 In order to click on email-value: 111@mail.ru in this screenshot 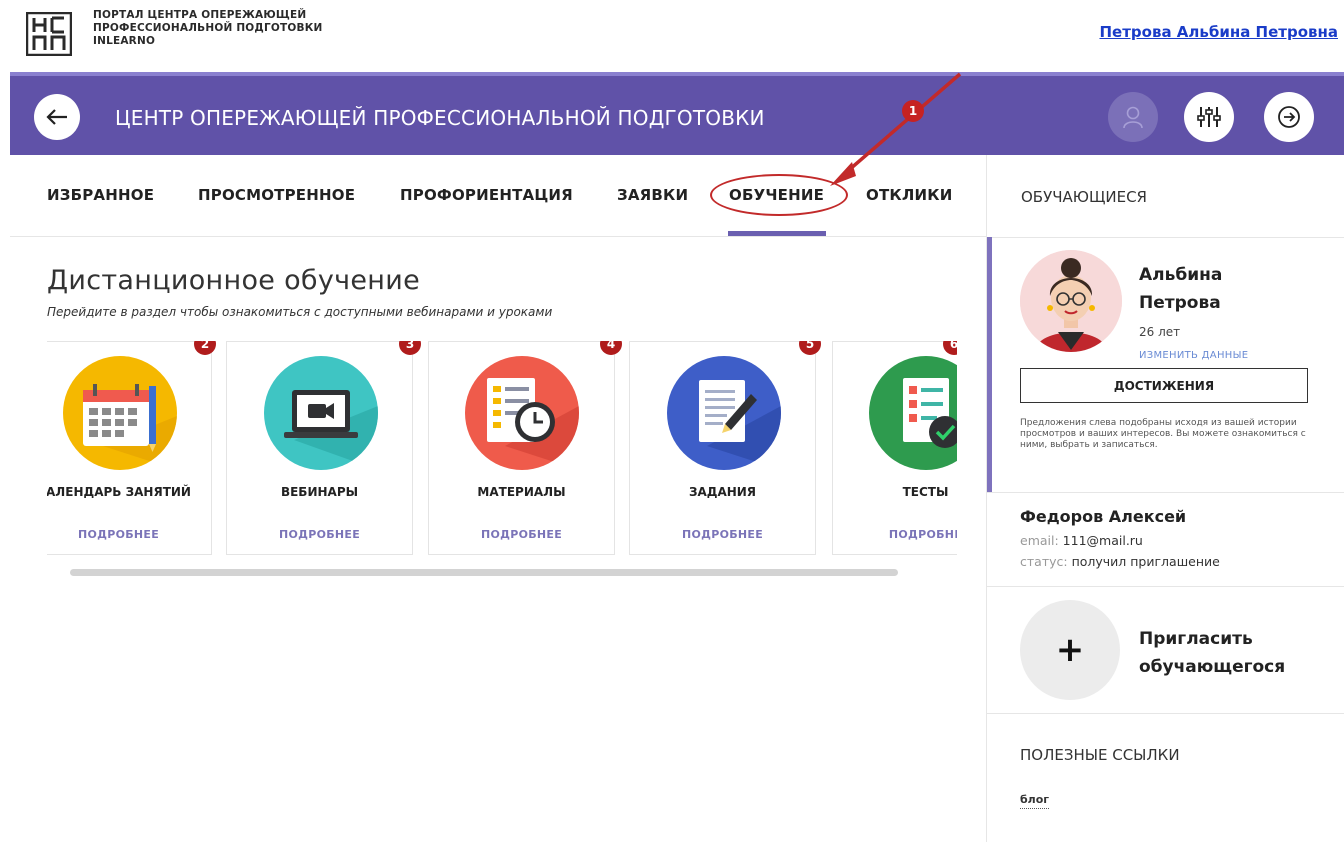, I will do `click(1102, 540)`.